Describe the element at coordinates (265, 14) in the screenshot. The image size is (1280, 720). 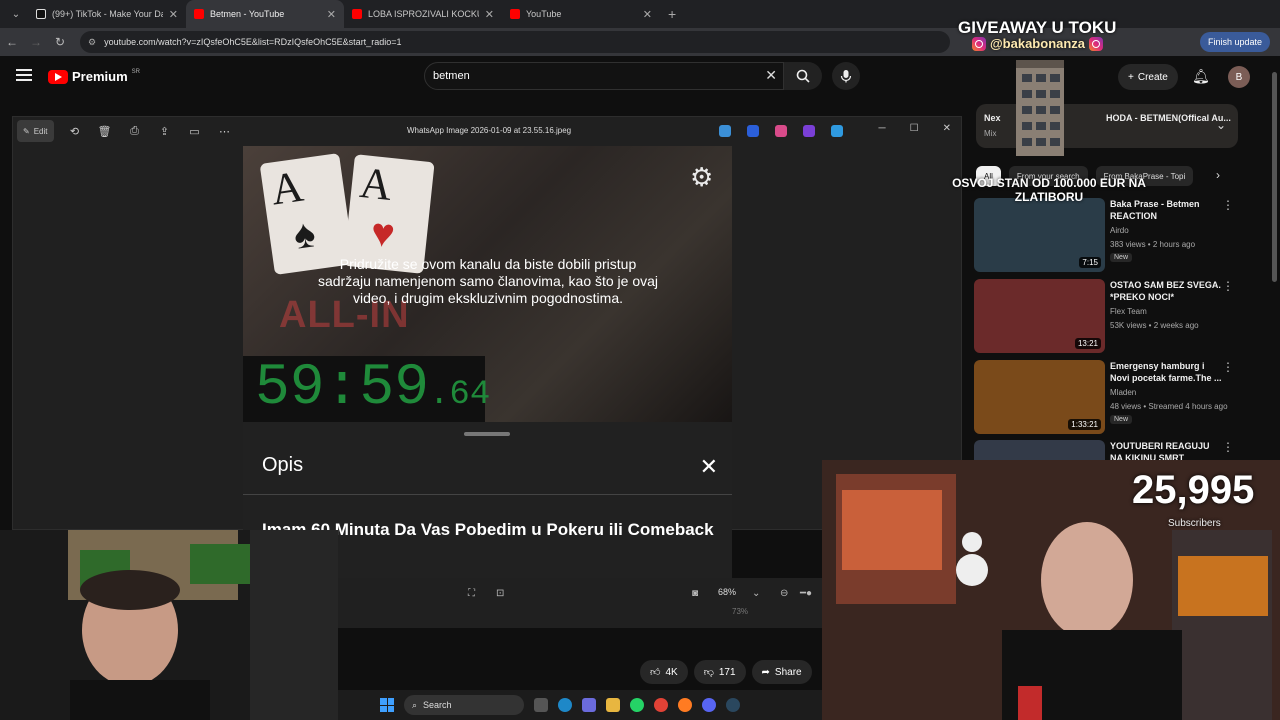
I see `browser-tab-active: Betmen - YouTube ✕` at that location.